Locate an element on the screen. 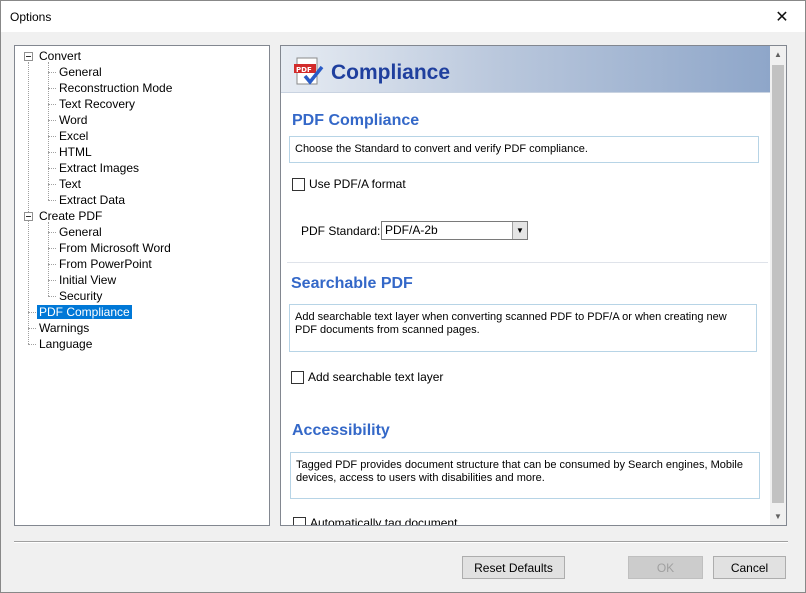  close-button: ✕ is located at coordinates (782, 16).